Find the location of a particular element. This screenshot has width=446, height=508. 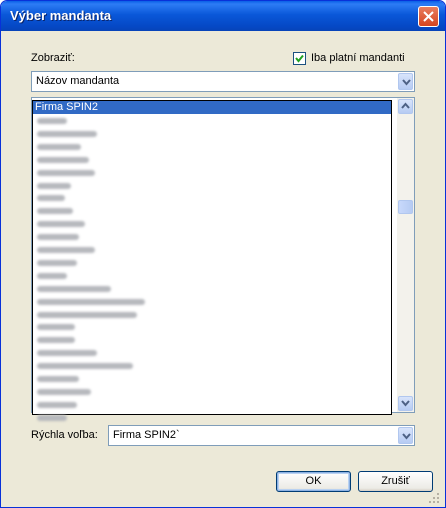

scroll-thumb is located at coordinates (405, 207).